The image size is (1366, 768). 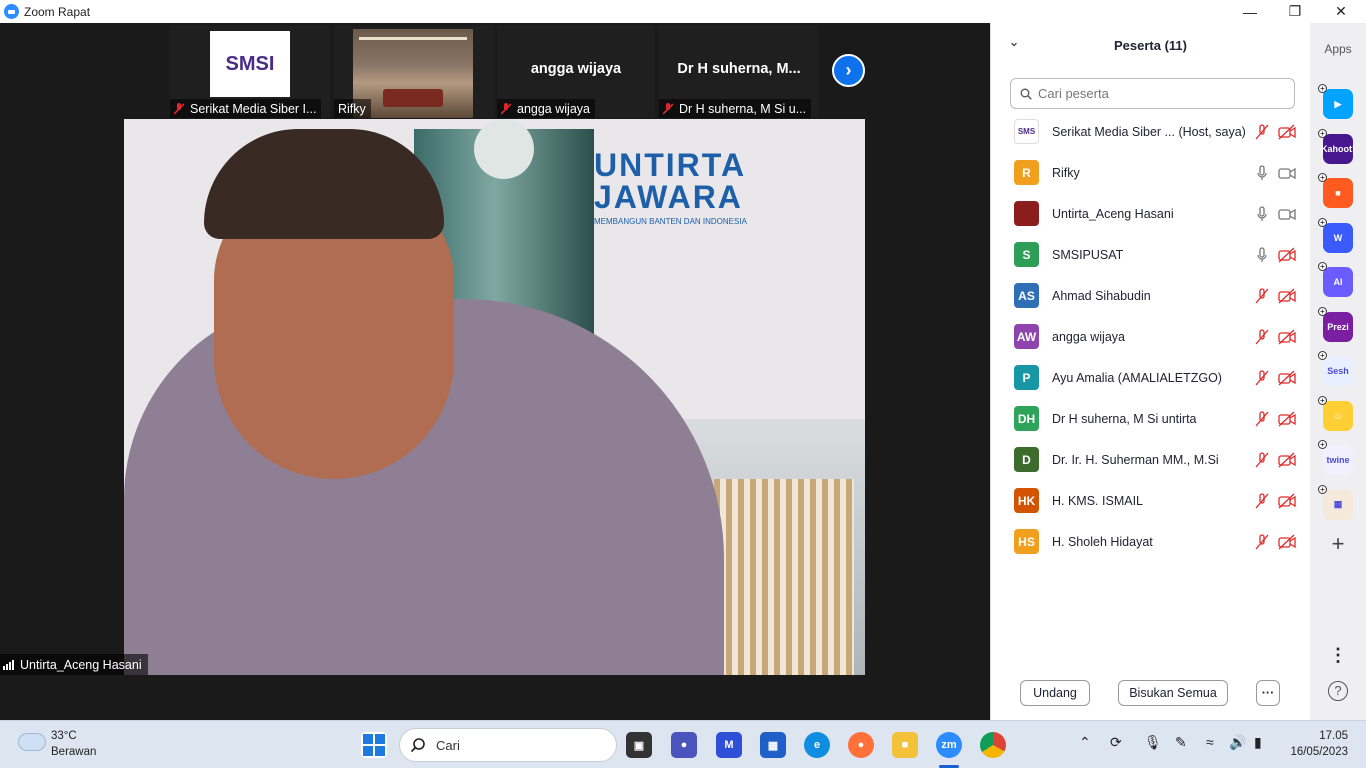 What do you see at coordinates (1338, 282) in the screenshot?
I see `app-ai-app-icon: AI` at bounding box center [1338, 282].